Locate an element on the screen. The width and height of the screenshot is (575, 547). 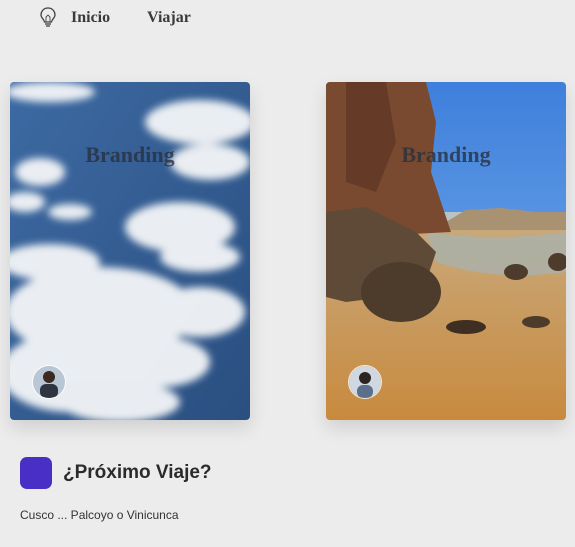
nav-link-inicio: Inicio is located at coordinates (90, 18).